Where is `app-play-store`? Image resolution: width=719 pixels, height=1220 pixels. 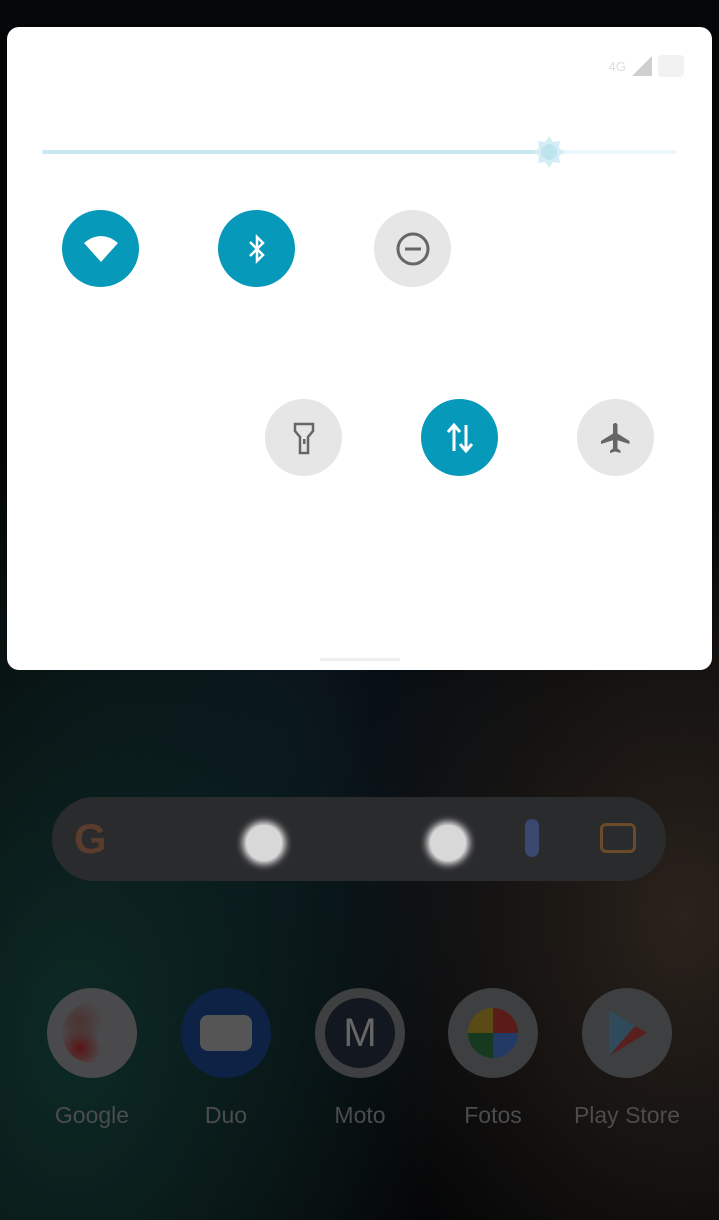 app-play-store is located at coordinates (627, 1033).